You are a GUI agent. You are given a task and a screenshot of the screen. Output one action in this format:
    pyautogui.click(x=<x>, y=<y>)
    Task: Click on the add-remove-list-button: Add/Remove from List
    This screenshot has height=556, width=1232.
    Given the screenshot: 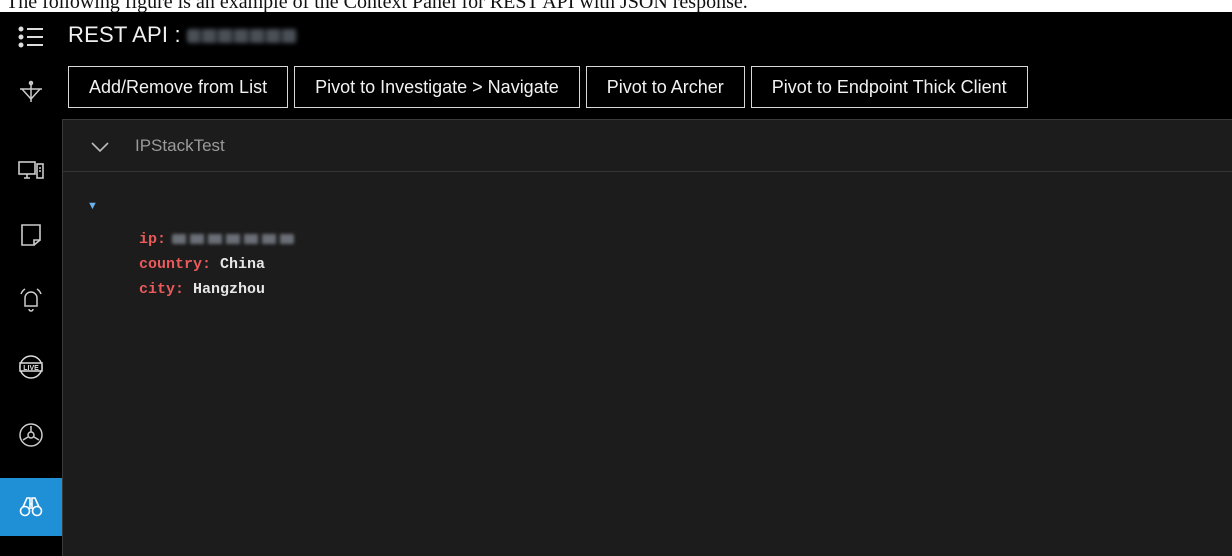 What is the action you would take?
    pyautogui.click(x=178, y=87)
    